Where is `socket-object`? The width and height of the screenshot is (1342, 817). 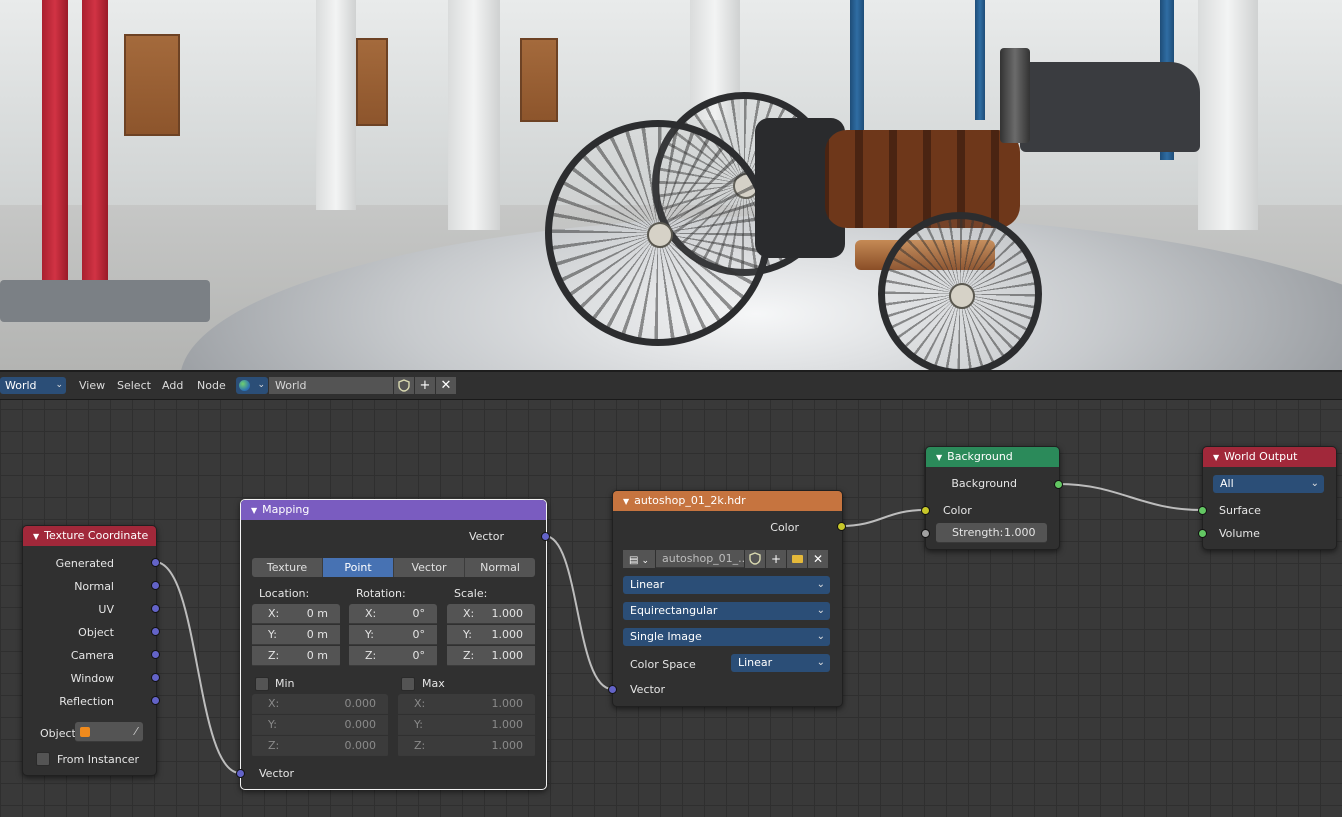
socket-object is located at coordinates (155, 631).